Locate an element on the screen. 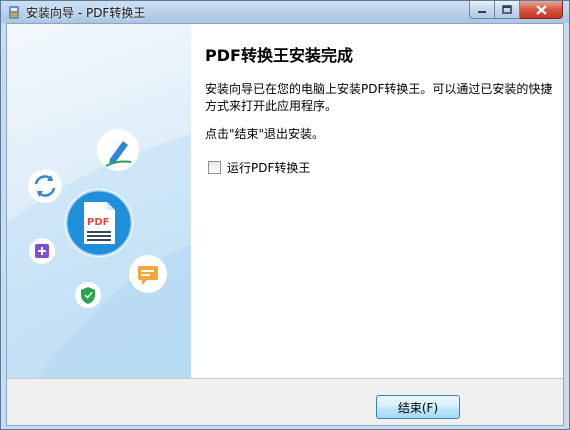 The image size is (570, 430). pdf-badge-text: PDF is located at coordinates (98, 222).